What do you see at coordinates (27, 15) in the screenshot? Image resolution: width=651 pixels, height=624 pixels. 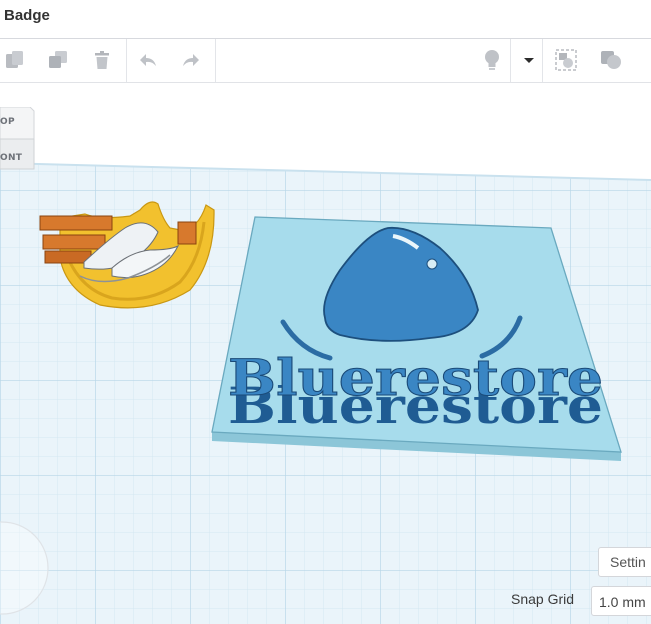 I see `design-title: Badge` at bounding box center [27, 15].